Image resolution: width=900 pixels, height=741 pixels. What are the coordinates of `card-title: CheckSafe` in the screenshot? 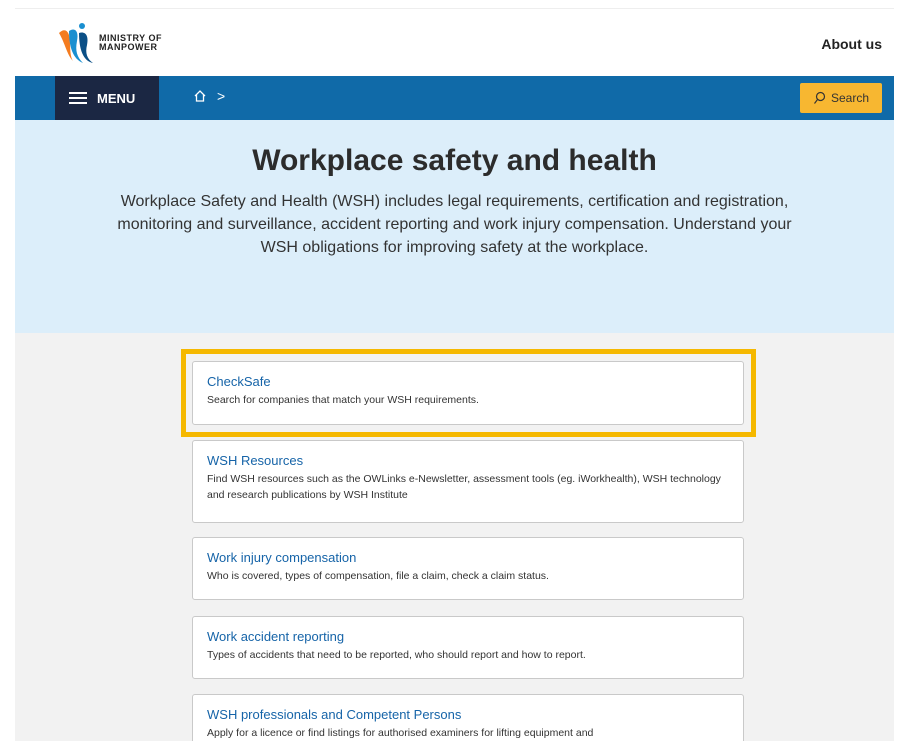 It's located at (468, 381).